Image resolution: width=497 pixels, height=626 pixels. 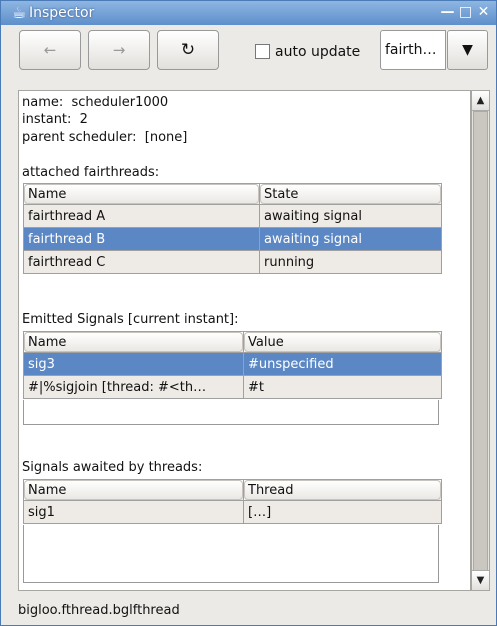 What do you see at coordinates (43, 102) in the screenshot?
I see `name-label: name:` at bounding box center [43, 102].